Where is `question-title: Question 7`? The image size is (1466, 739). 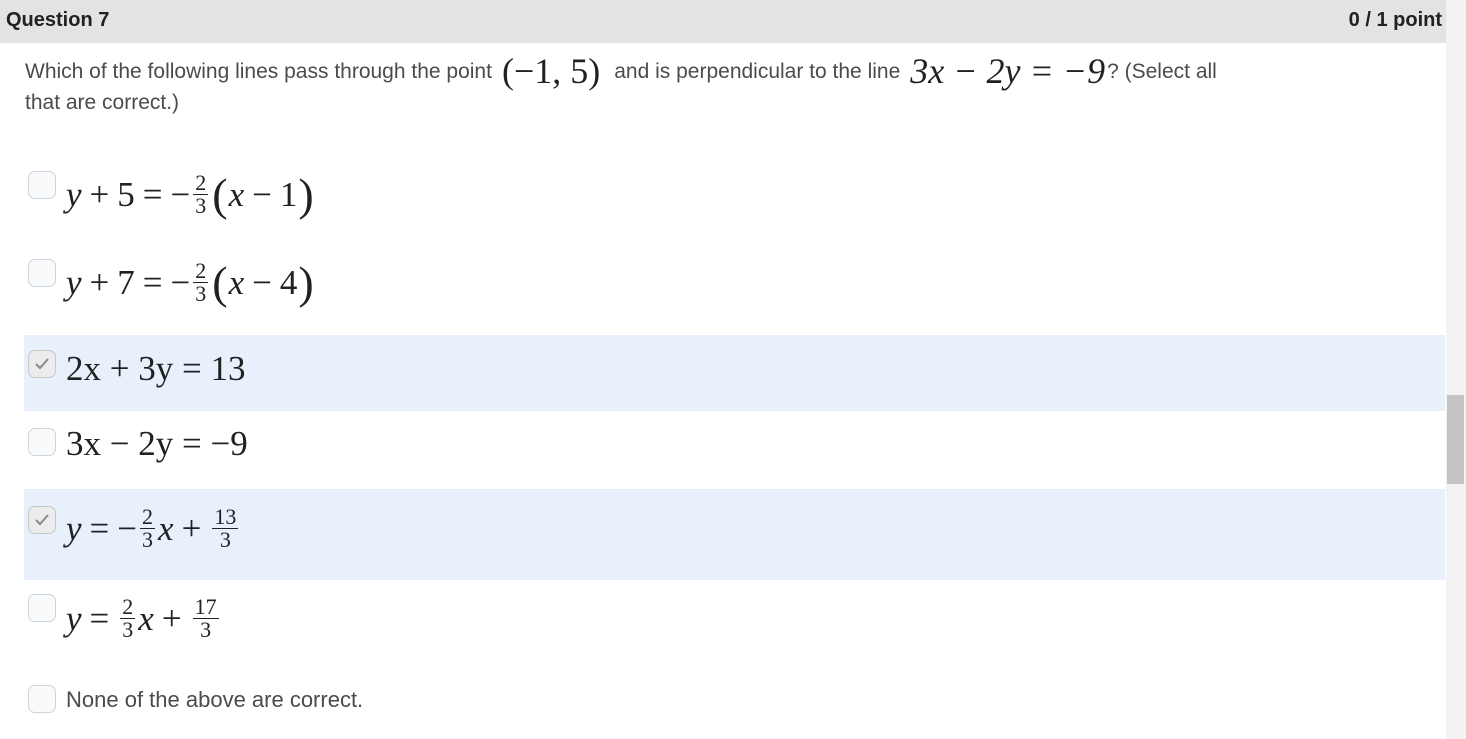 question-title: Question 7 is located at coordinates (58, 20).